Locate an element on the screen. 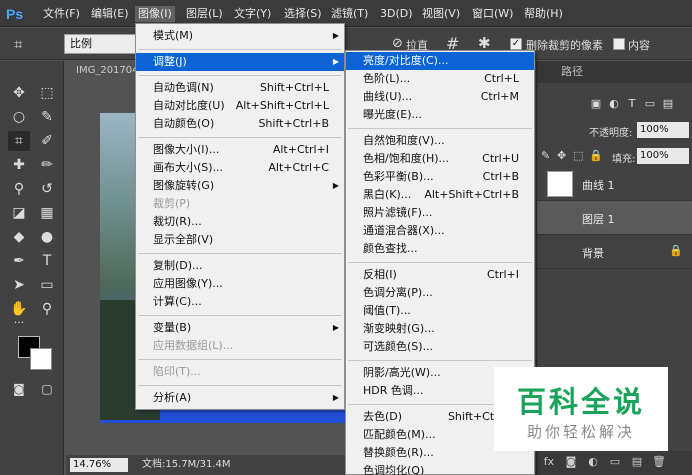 The image size is (692, 475). delete-layer-icon: 🗑 is located at coordinates (659, 461).